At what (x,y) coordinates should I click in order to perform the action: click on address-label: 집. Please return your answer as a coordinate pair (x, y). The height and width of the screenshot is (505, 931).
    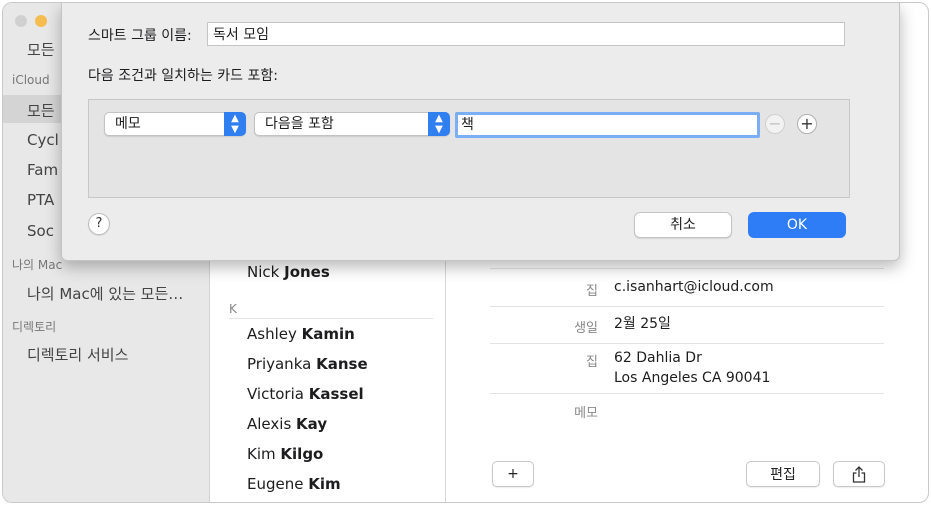
    Looking at the image, I should click on (592, 362).